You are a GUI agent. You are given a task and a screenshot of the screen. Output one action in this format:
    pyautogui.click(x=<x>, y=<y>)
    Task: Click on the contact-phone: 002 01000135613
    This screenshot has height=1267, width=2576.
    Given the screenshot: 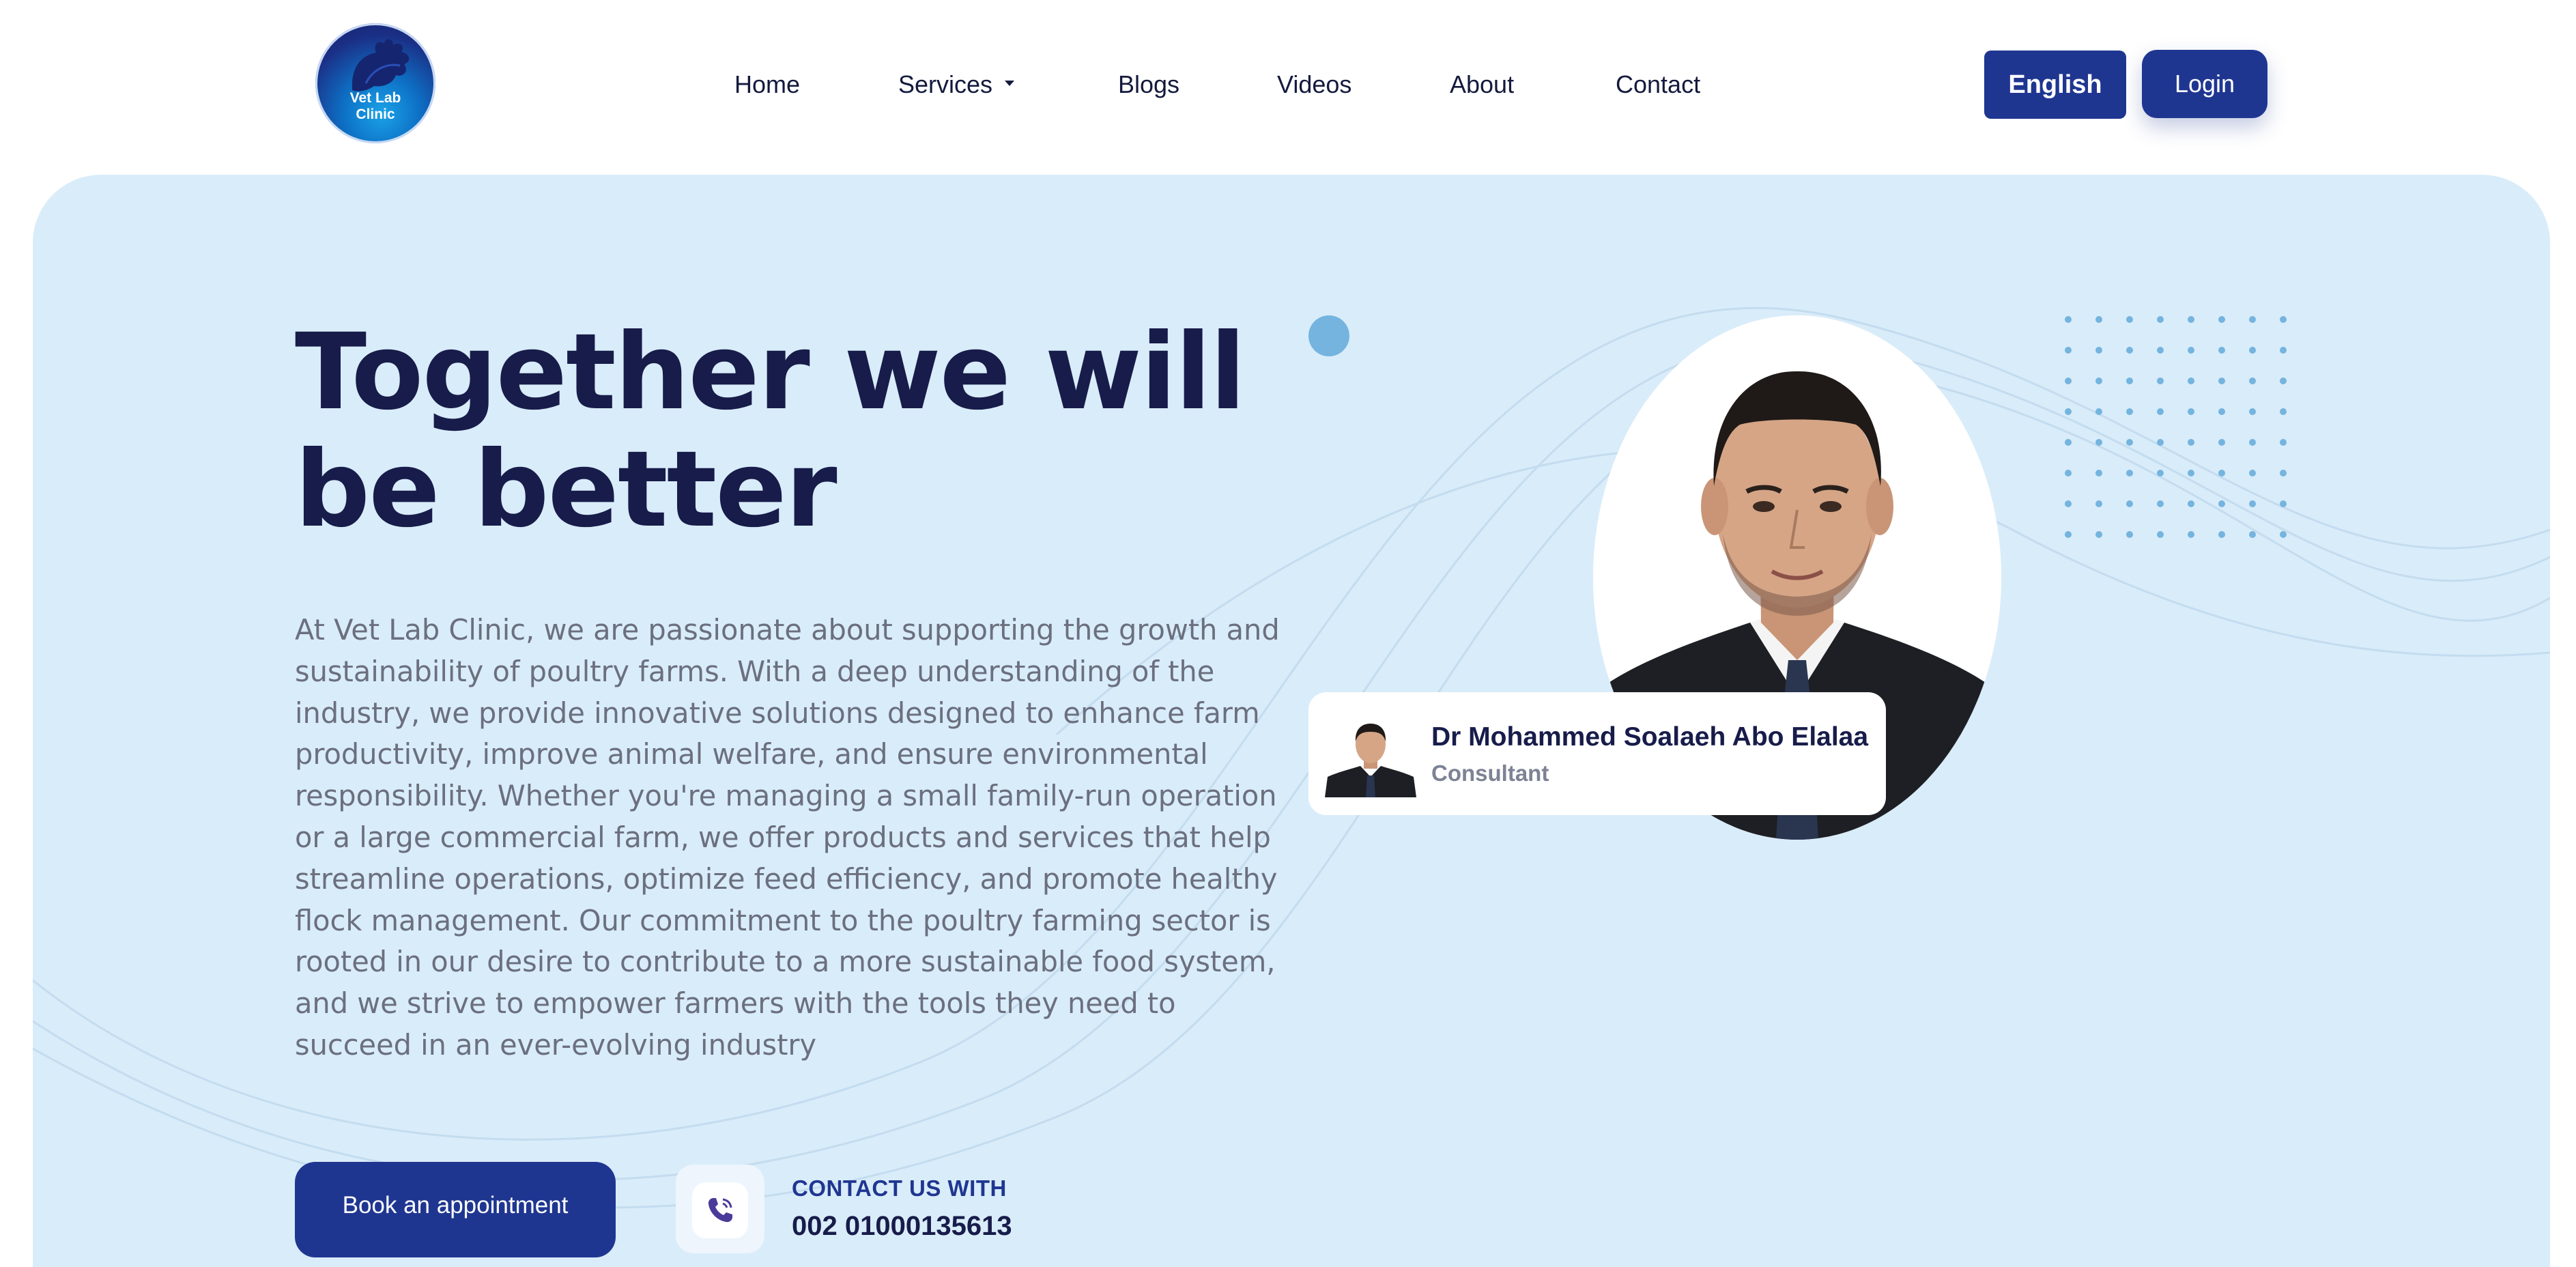 What is the action you would take?
    pyautogui.click(x=902, y=1226)
    